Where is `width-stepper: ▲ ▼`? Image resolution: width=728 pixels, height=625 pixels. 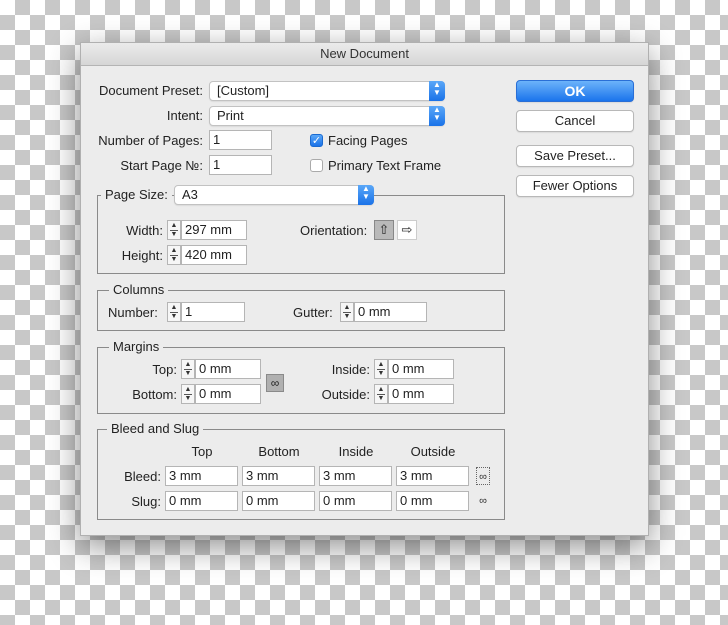 width-stepper: ▲ ▼ is located at coordinates (174, 230).